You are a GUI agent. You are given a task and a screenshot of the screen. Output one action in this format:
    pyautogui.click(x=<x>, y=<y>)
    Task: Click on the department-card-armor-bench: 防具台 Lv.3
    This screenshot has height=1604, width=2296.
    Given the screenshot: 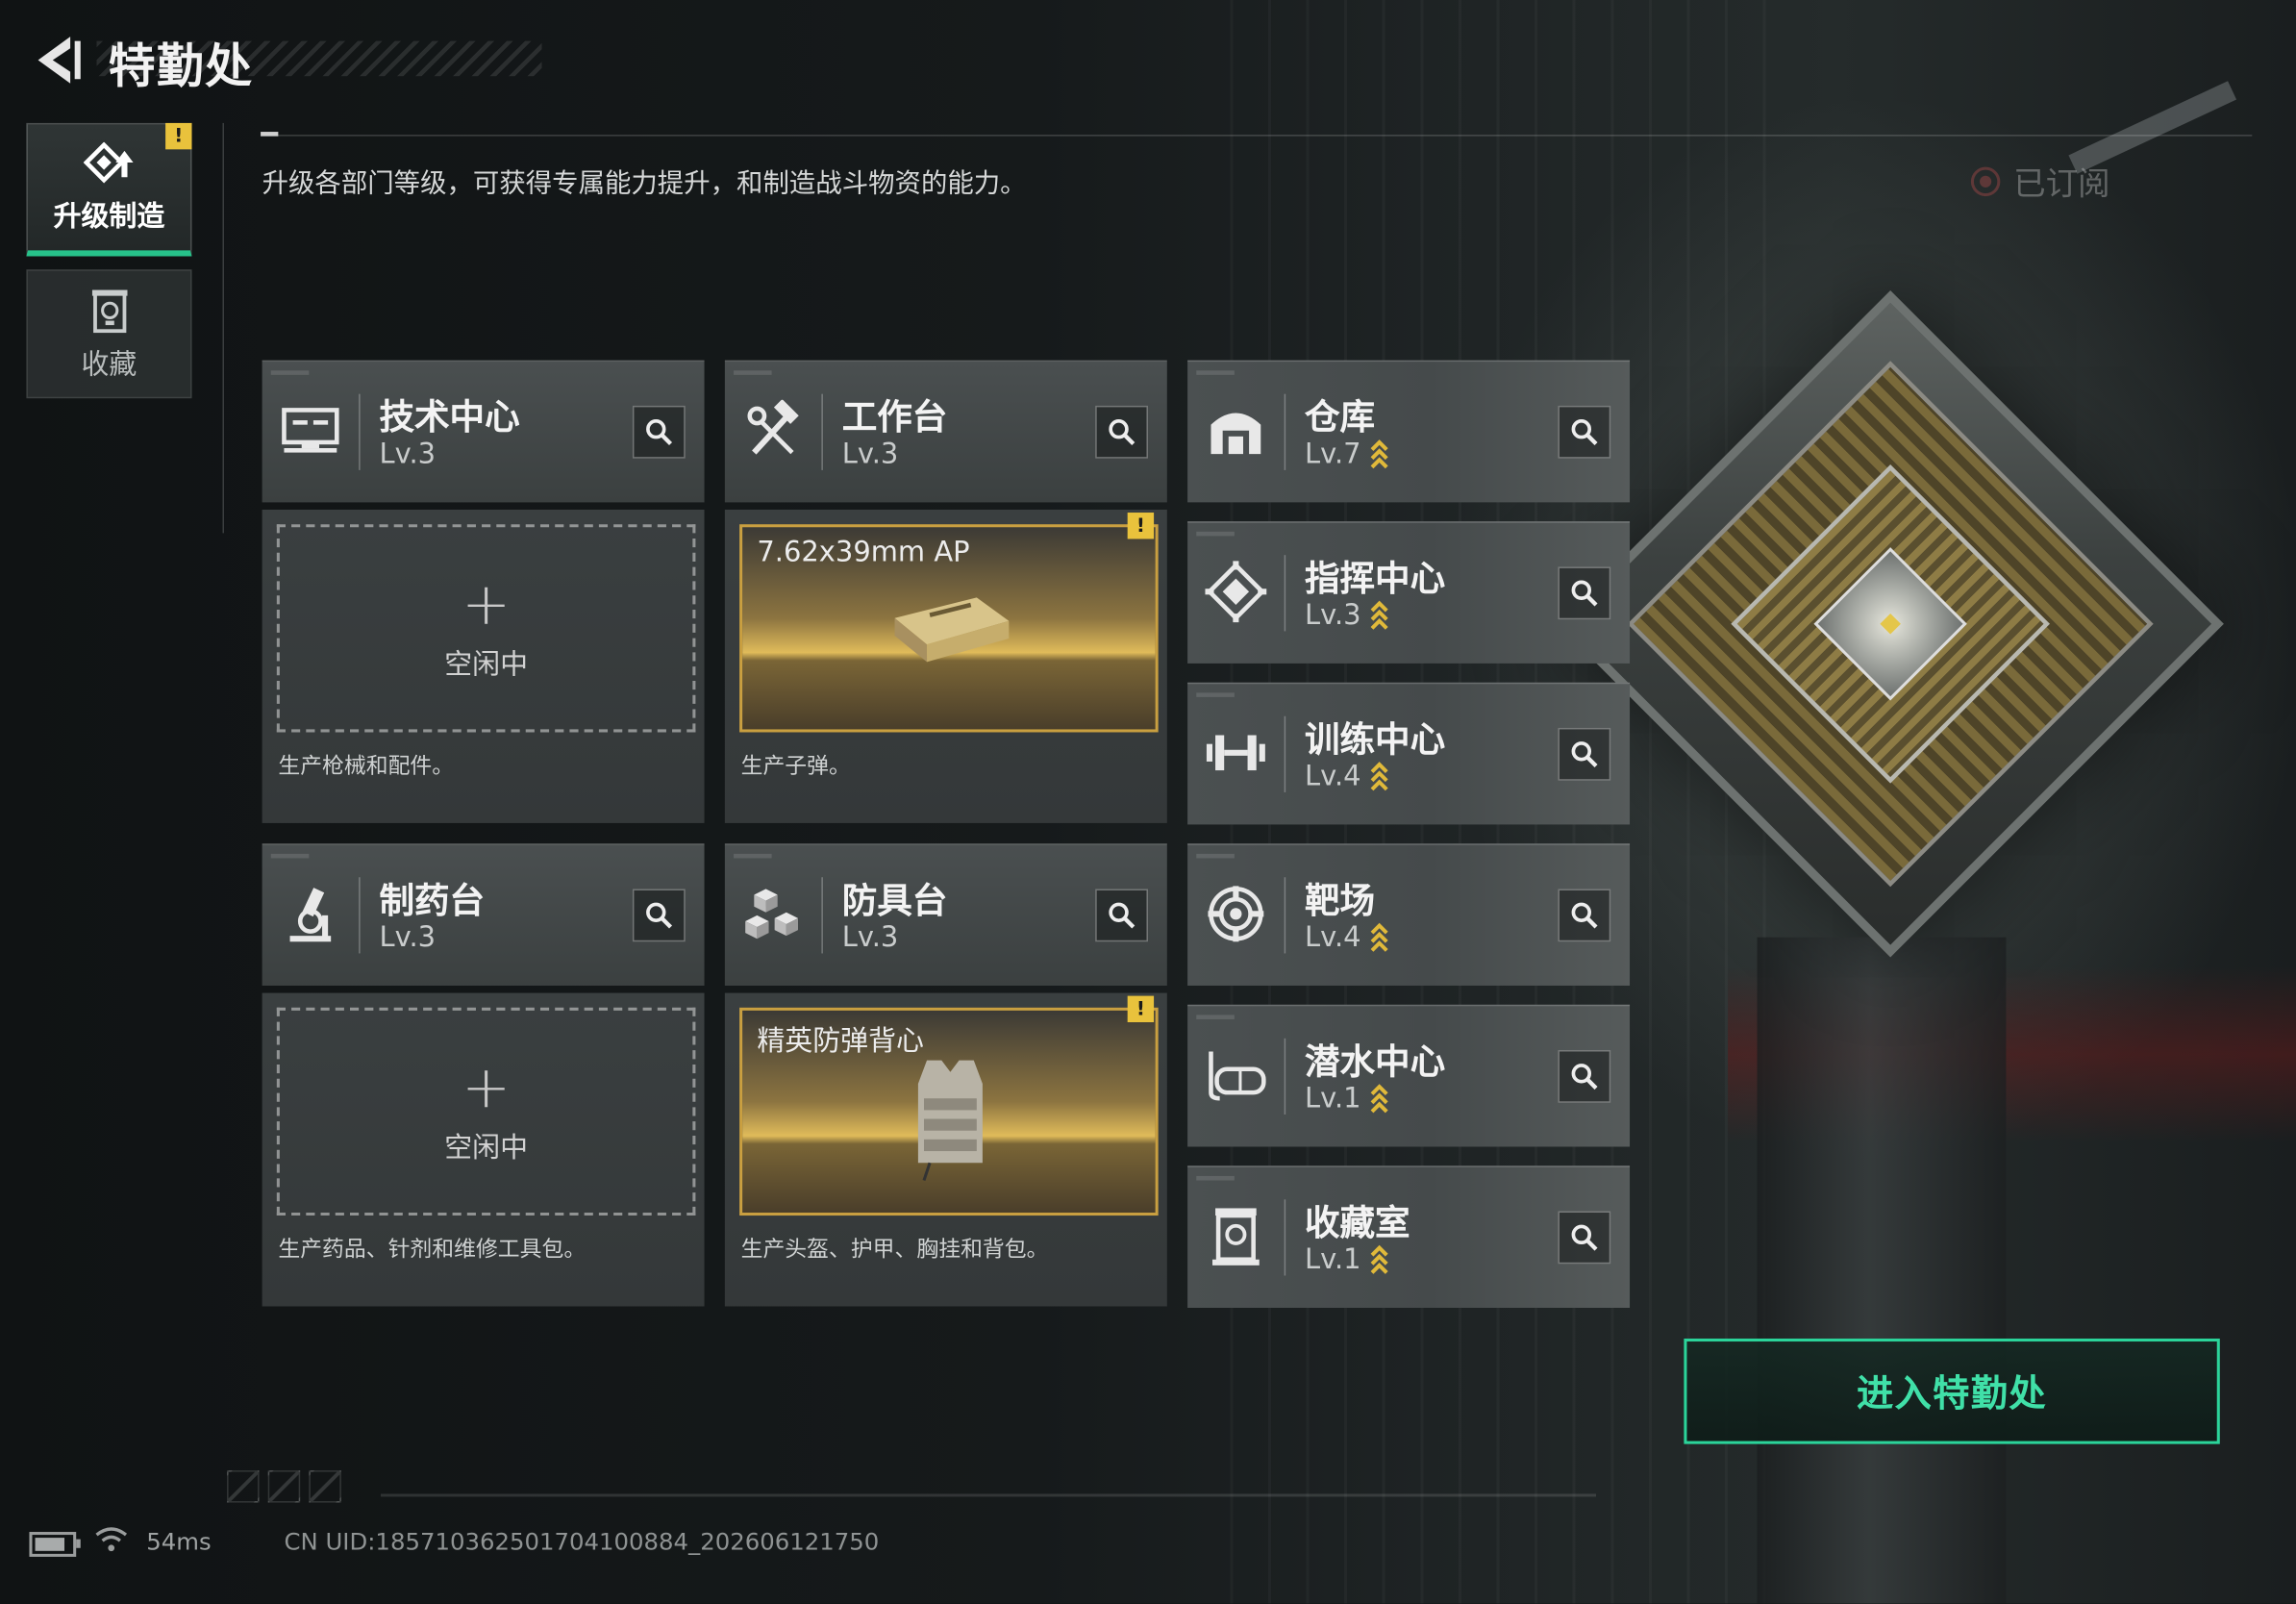 What is the action you would take?
    pyautogui.click(x=945, y=914)
    